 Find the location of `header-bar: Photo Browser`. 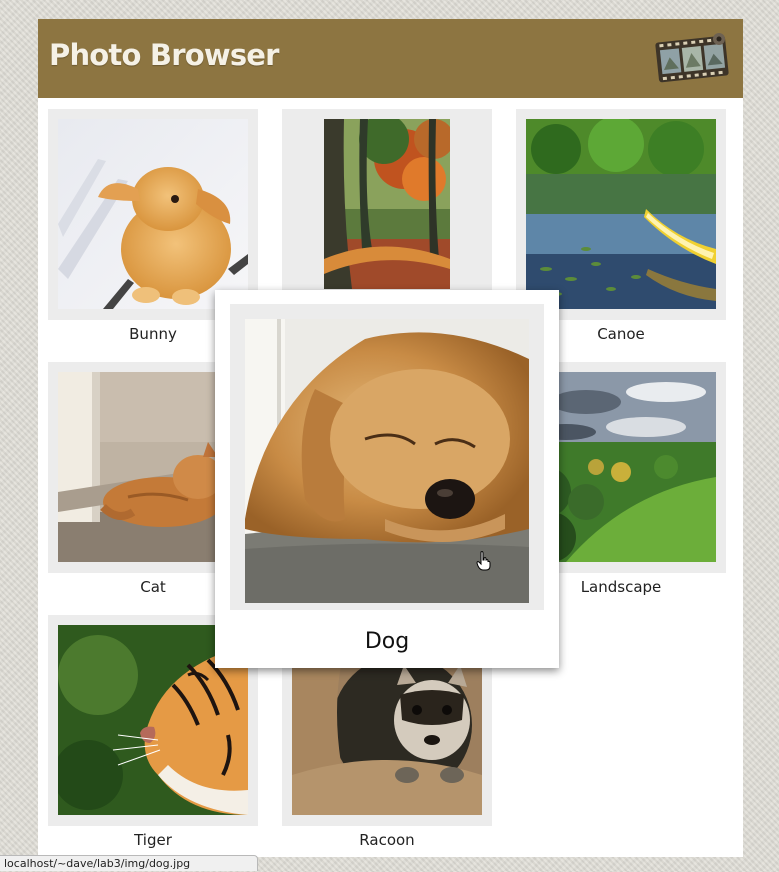

header-bar: Photo Browser is located at coordinates (390, 58).